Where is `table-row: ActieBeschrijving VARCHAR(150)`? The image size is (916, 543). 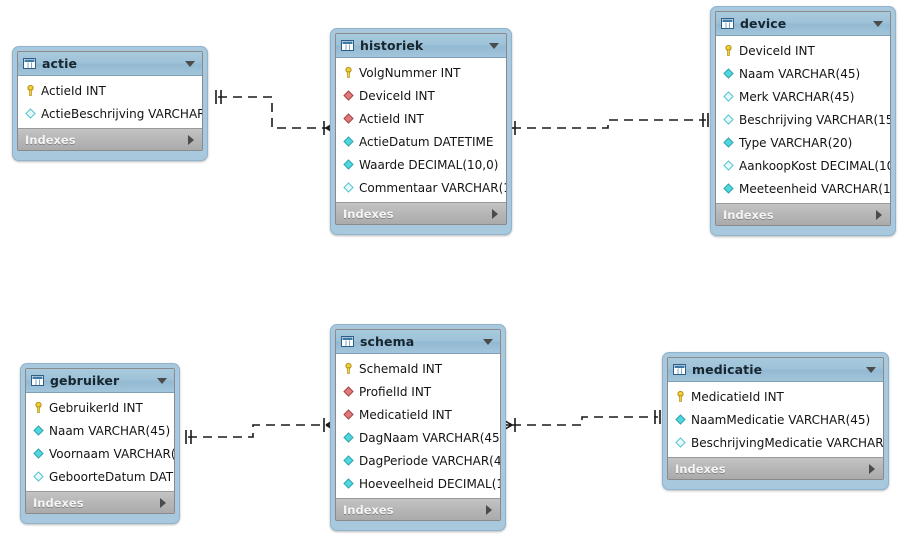 table-row: ActieBeschrijving VARCHAR(150) is located at coordinates (110, 113).